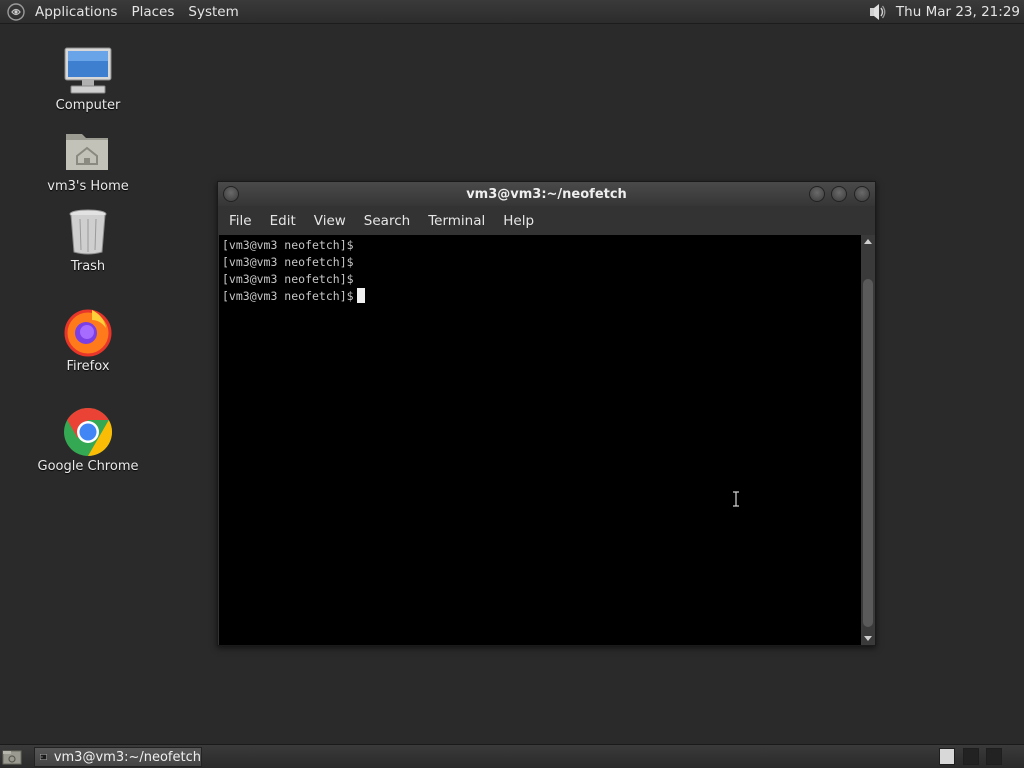 This screenshot has width=1024, height=768. Describe the element at coordinates (88, 186) in the screenshot. I see `desktop-icon-label: vm3's Home` at that location.